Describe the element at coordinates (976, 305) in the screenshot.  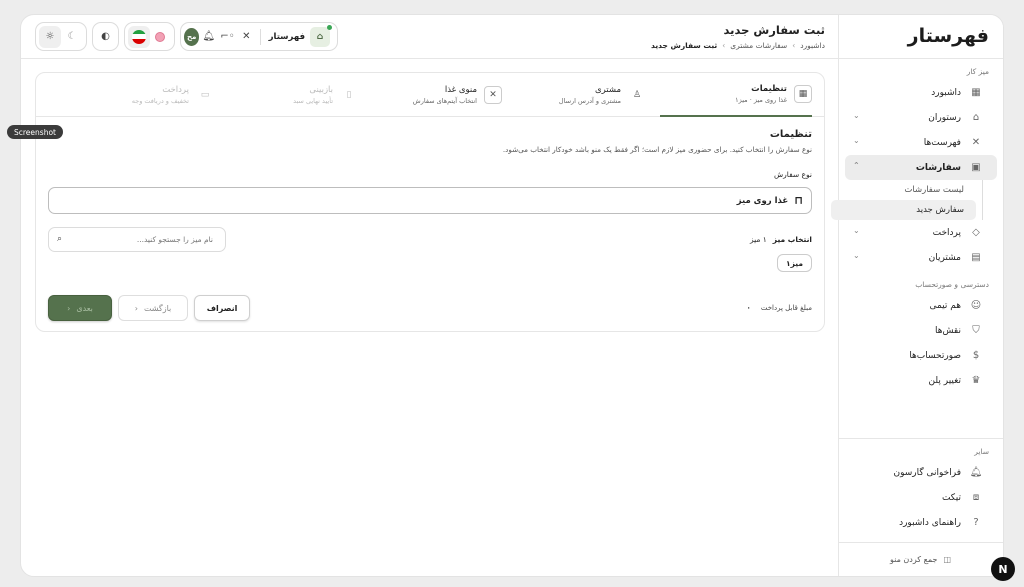
I see `users-icon: ☺` at that location.